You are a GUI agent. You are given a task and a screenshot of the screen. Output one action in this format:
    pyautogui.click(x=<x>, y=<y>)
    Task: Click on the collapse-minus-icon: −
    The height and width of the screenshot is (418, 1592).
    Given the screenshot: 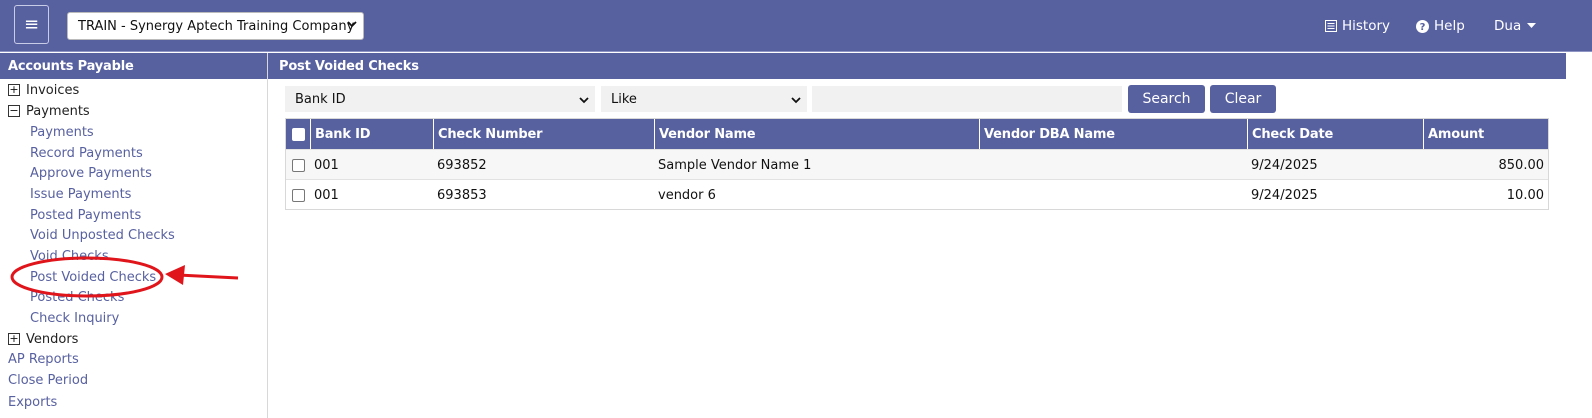 What is the action you would take?
    pyautogui.click(x=14, y=111)
    